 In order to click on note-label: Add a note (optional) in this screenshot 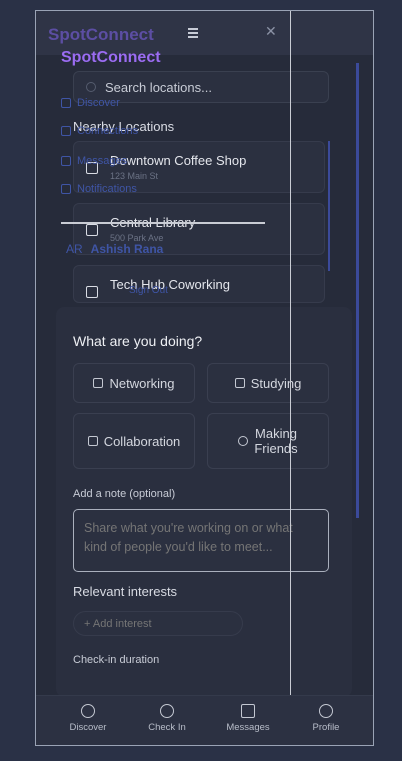, I will do `click(124, 494)`.